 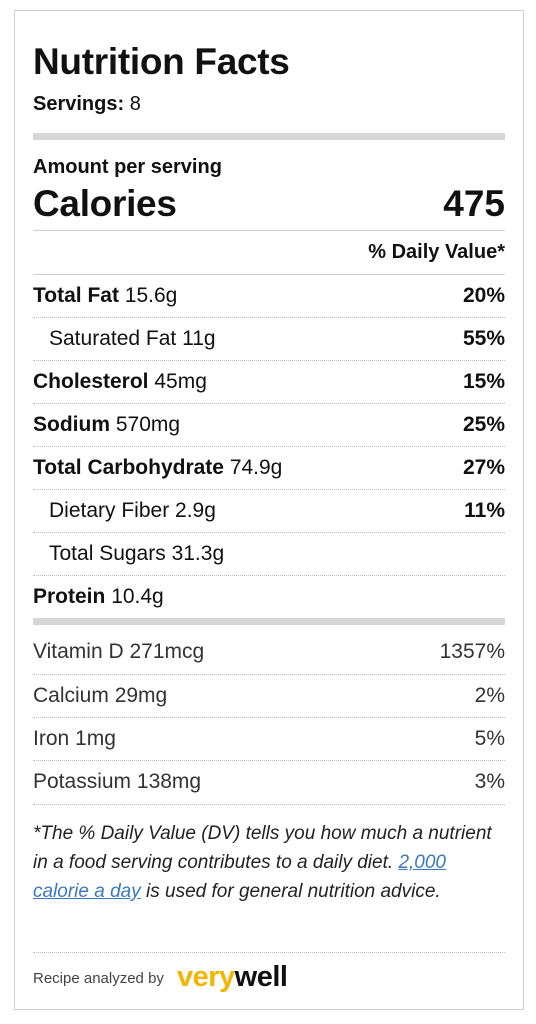 What do you see at coordinates (269, 339) in the screenshot?
I see `nutrient-row-saturated-fat: Saturated Fat 11g 55%` at bounding box center [269, 339].